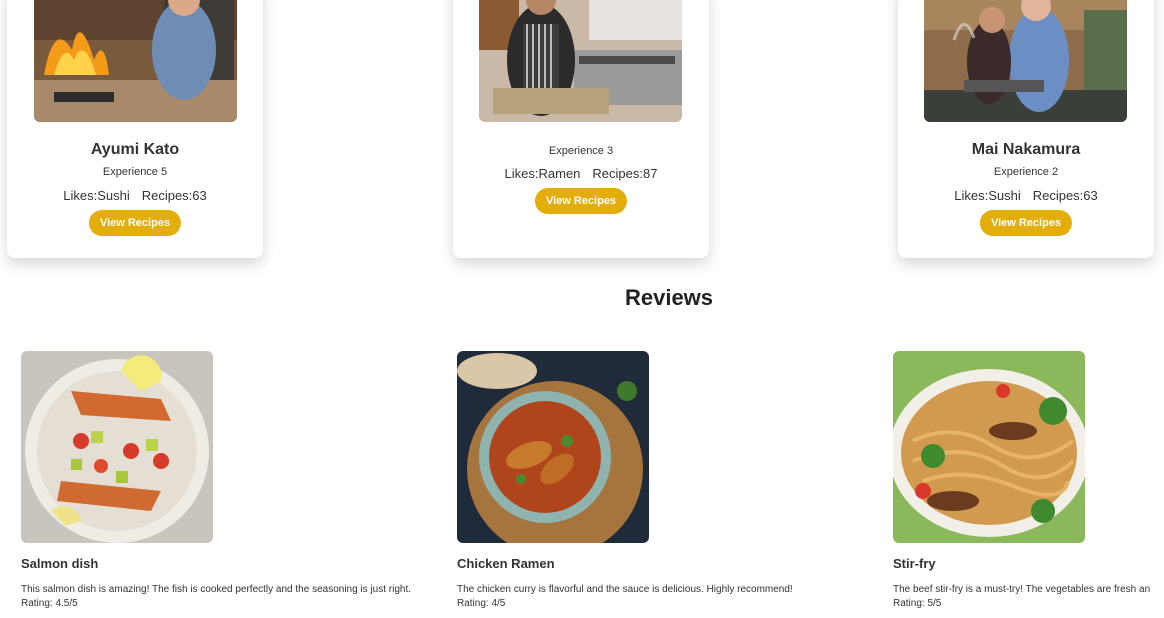  I want to click on chef-name: Mai Nakamura, so click(1026, 149).